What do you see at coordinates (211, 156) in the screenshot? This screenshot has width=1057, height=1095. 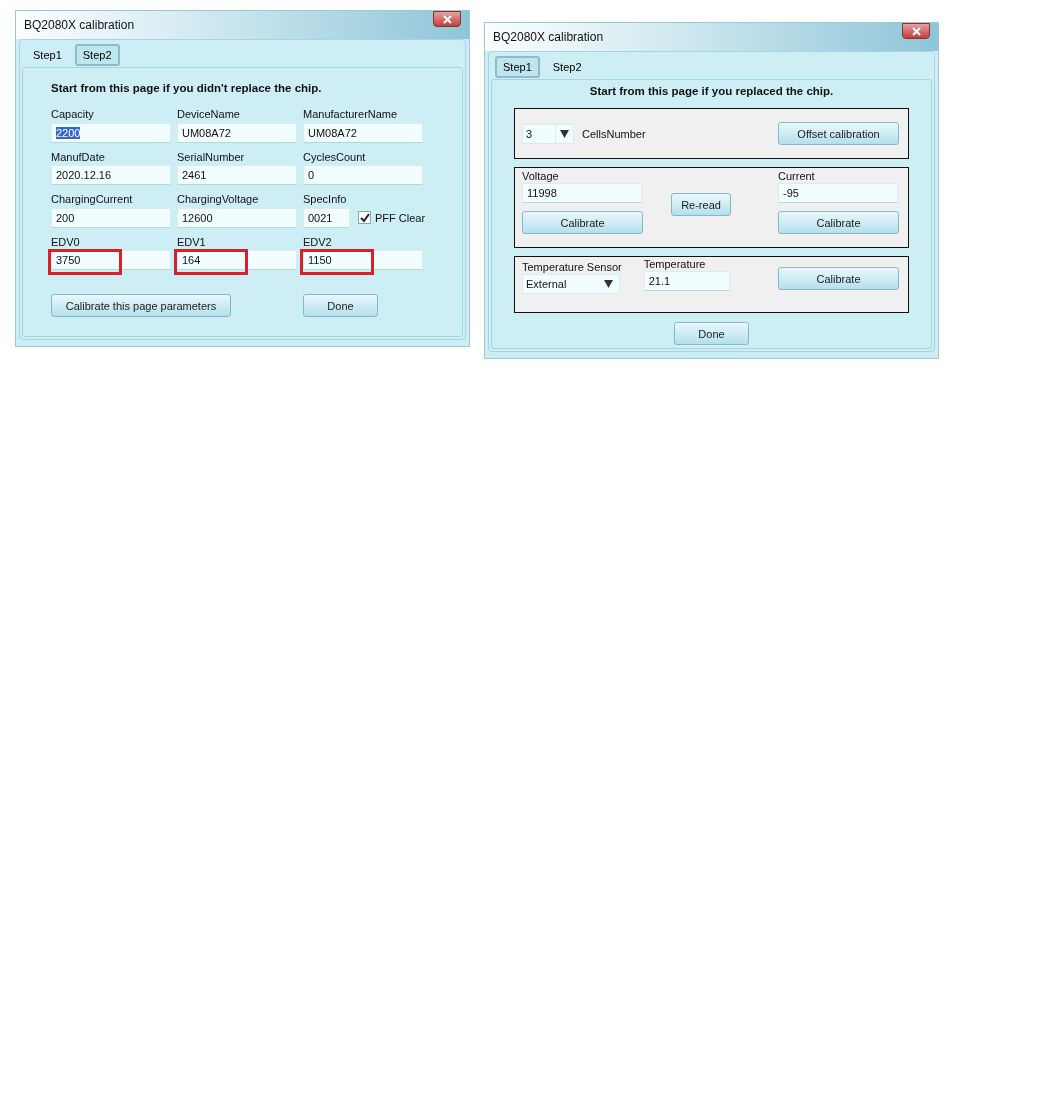 I see `field-label: SerialNumber` at bounding box center [211, 156].